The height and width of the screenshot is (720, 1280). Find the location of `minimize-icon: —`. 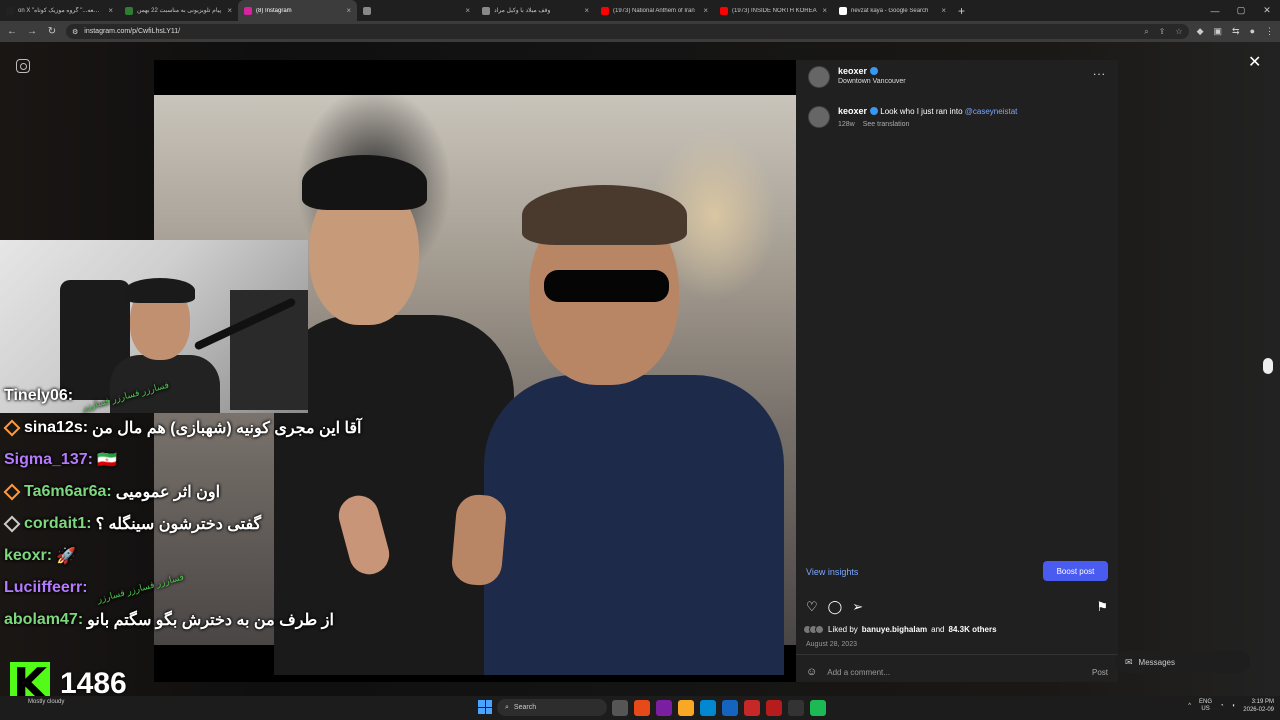

minimize-icon: — is located at coordinates (1215, 11).